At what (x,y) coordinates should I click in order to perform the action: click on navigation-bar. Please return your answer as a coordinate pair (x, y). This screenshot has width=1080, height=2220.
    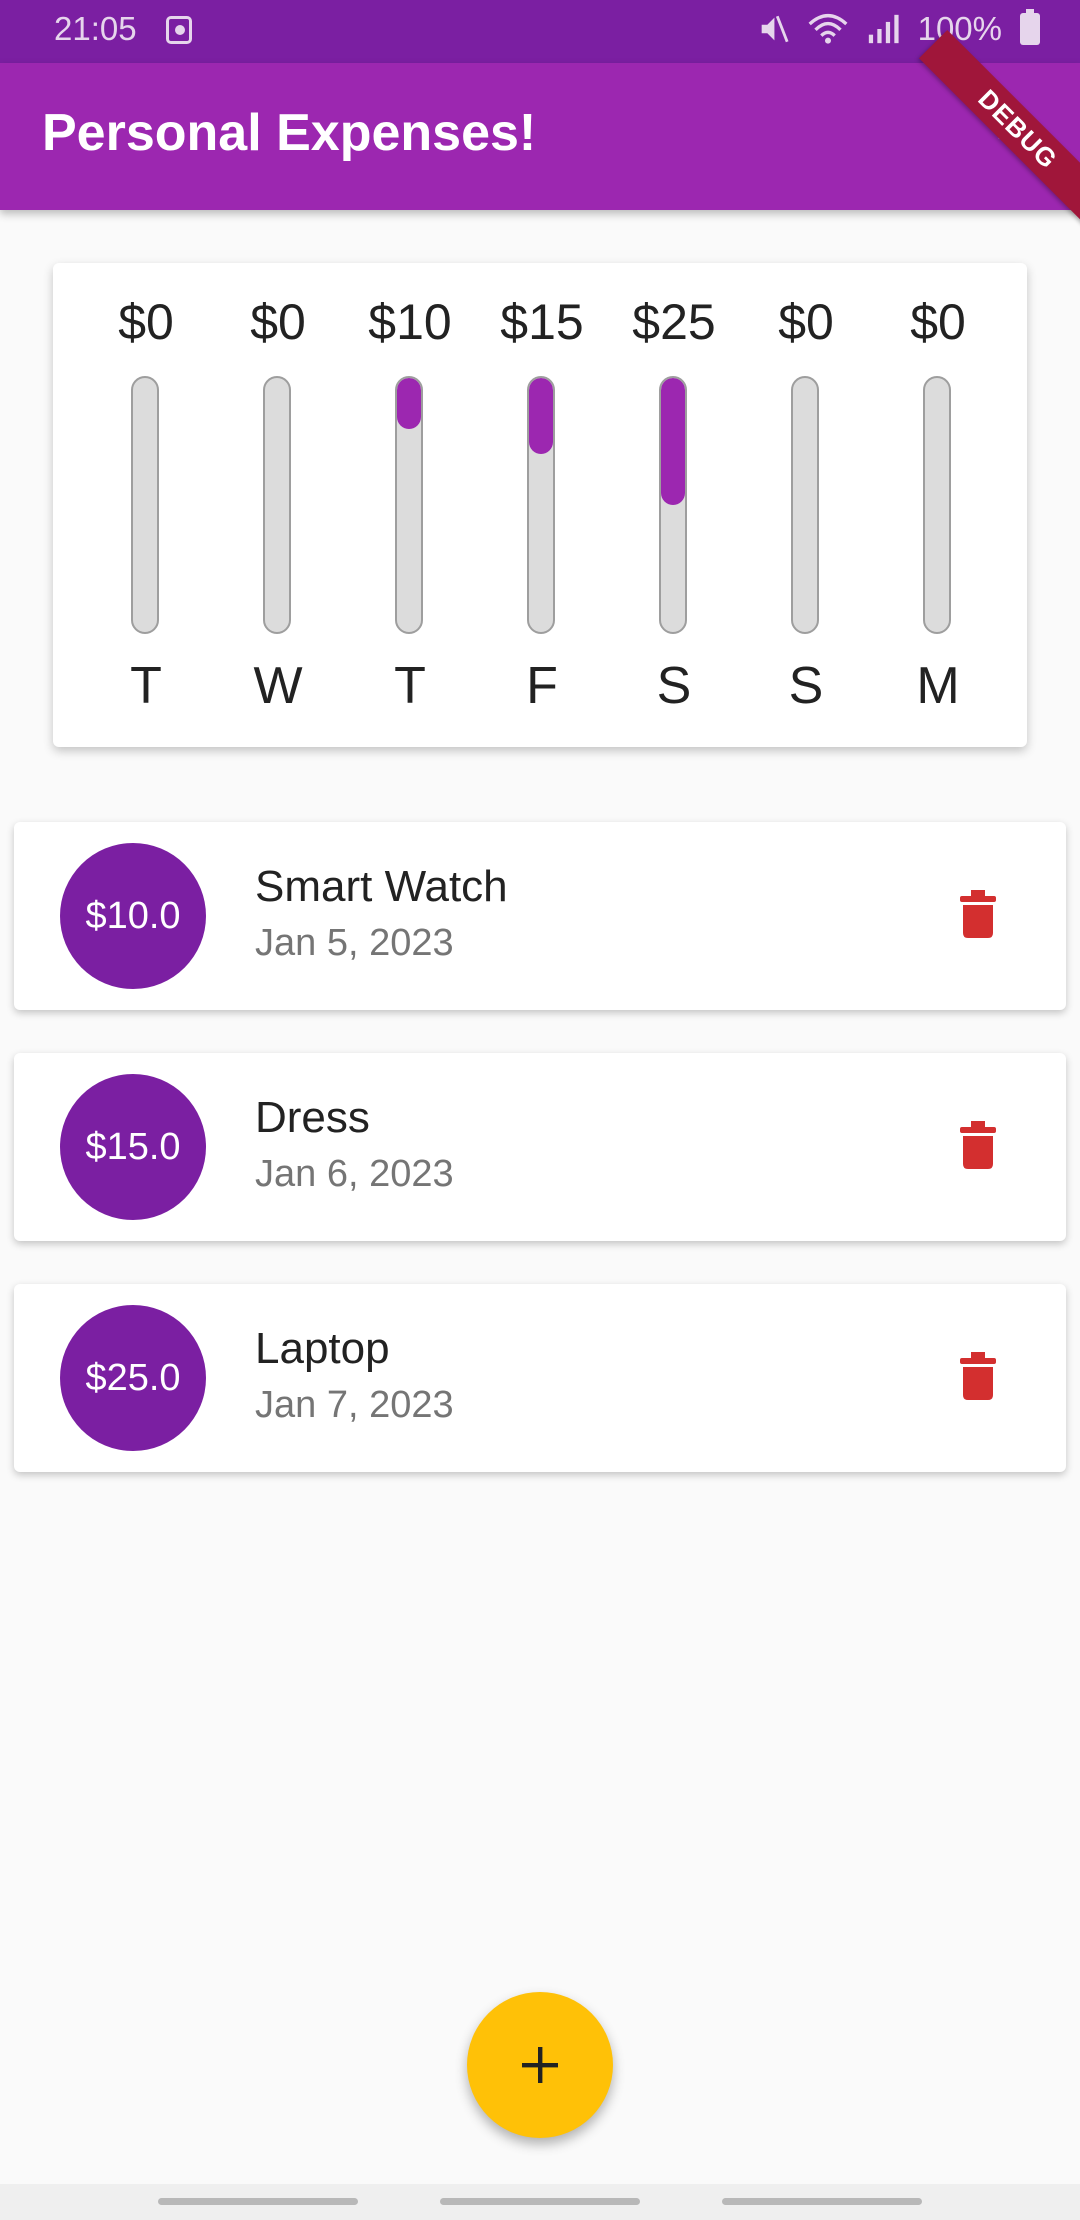
    Looking at the image, I should click on (540, 2202).